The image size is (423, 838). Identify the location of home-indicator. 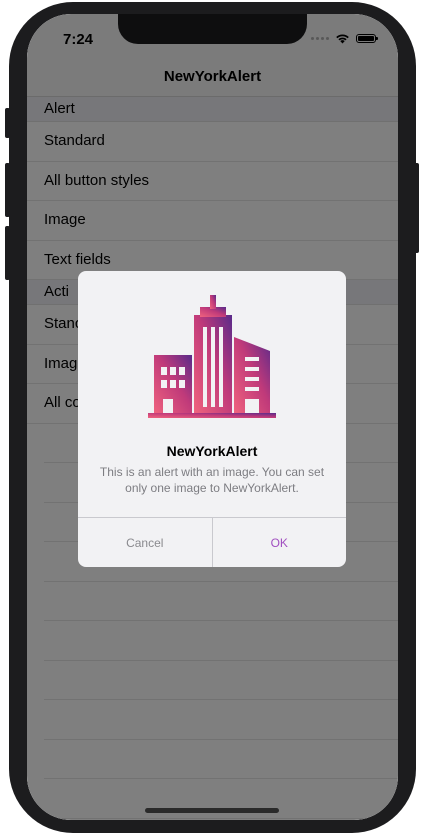
(212, 810).